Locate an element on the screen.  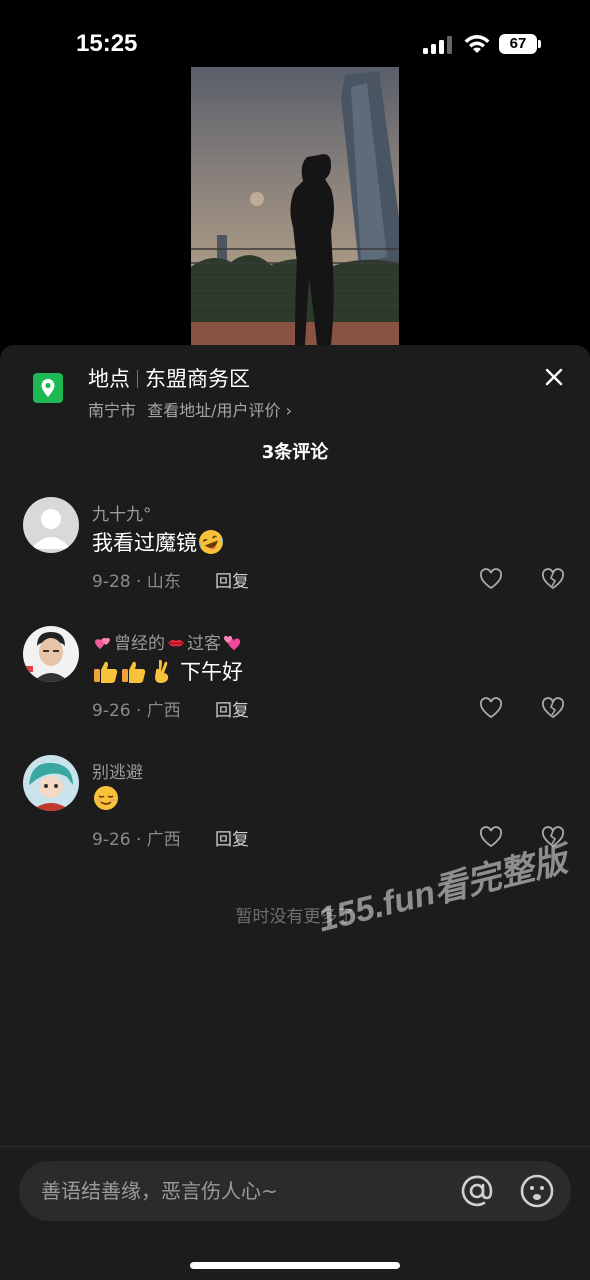
battery-level: 67 is located at coordinates (518, 44).